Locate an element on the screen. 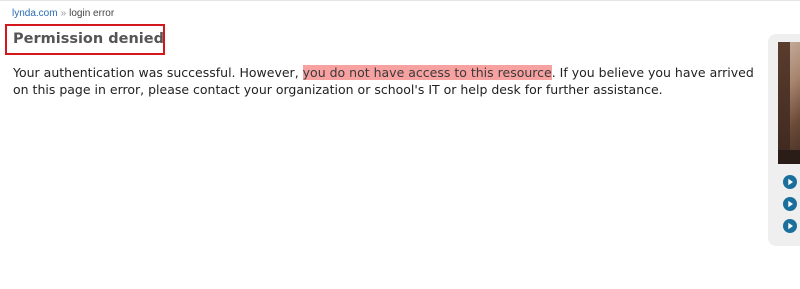  breadcrumb-home-link: lynda.com is located at coordinates (35, 13).